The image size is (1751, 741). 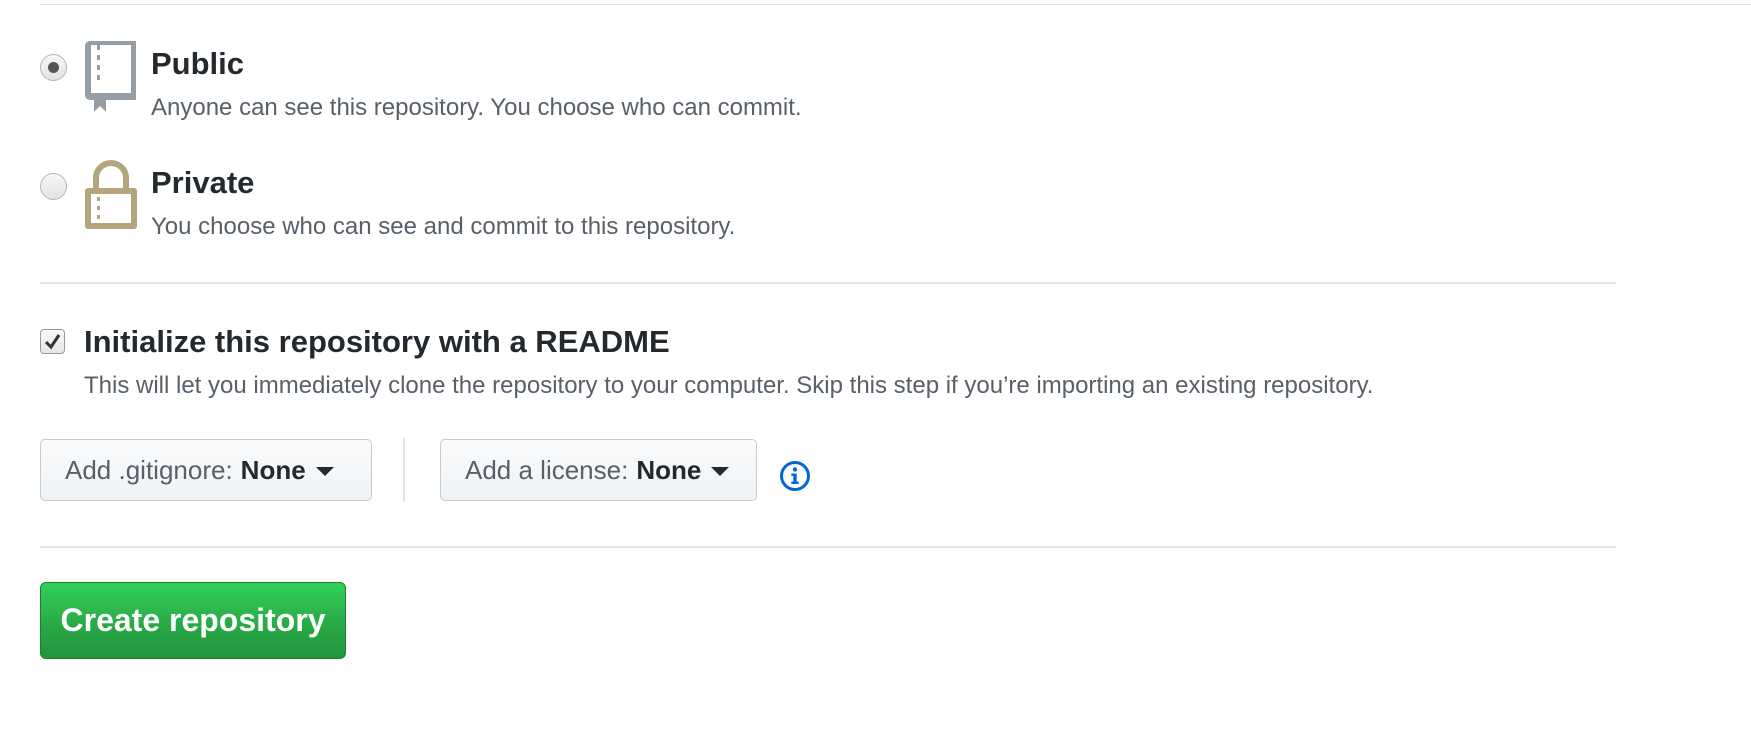 What do you see at coordinates (111, 195) in the screenshot?
I see `lock-icon` at bounding box center [111, 195].